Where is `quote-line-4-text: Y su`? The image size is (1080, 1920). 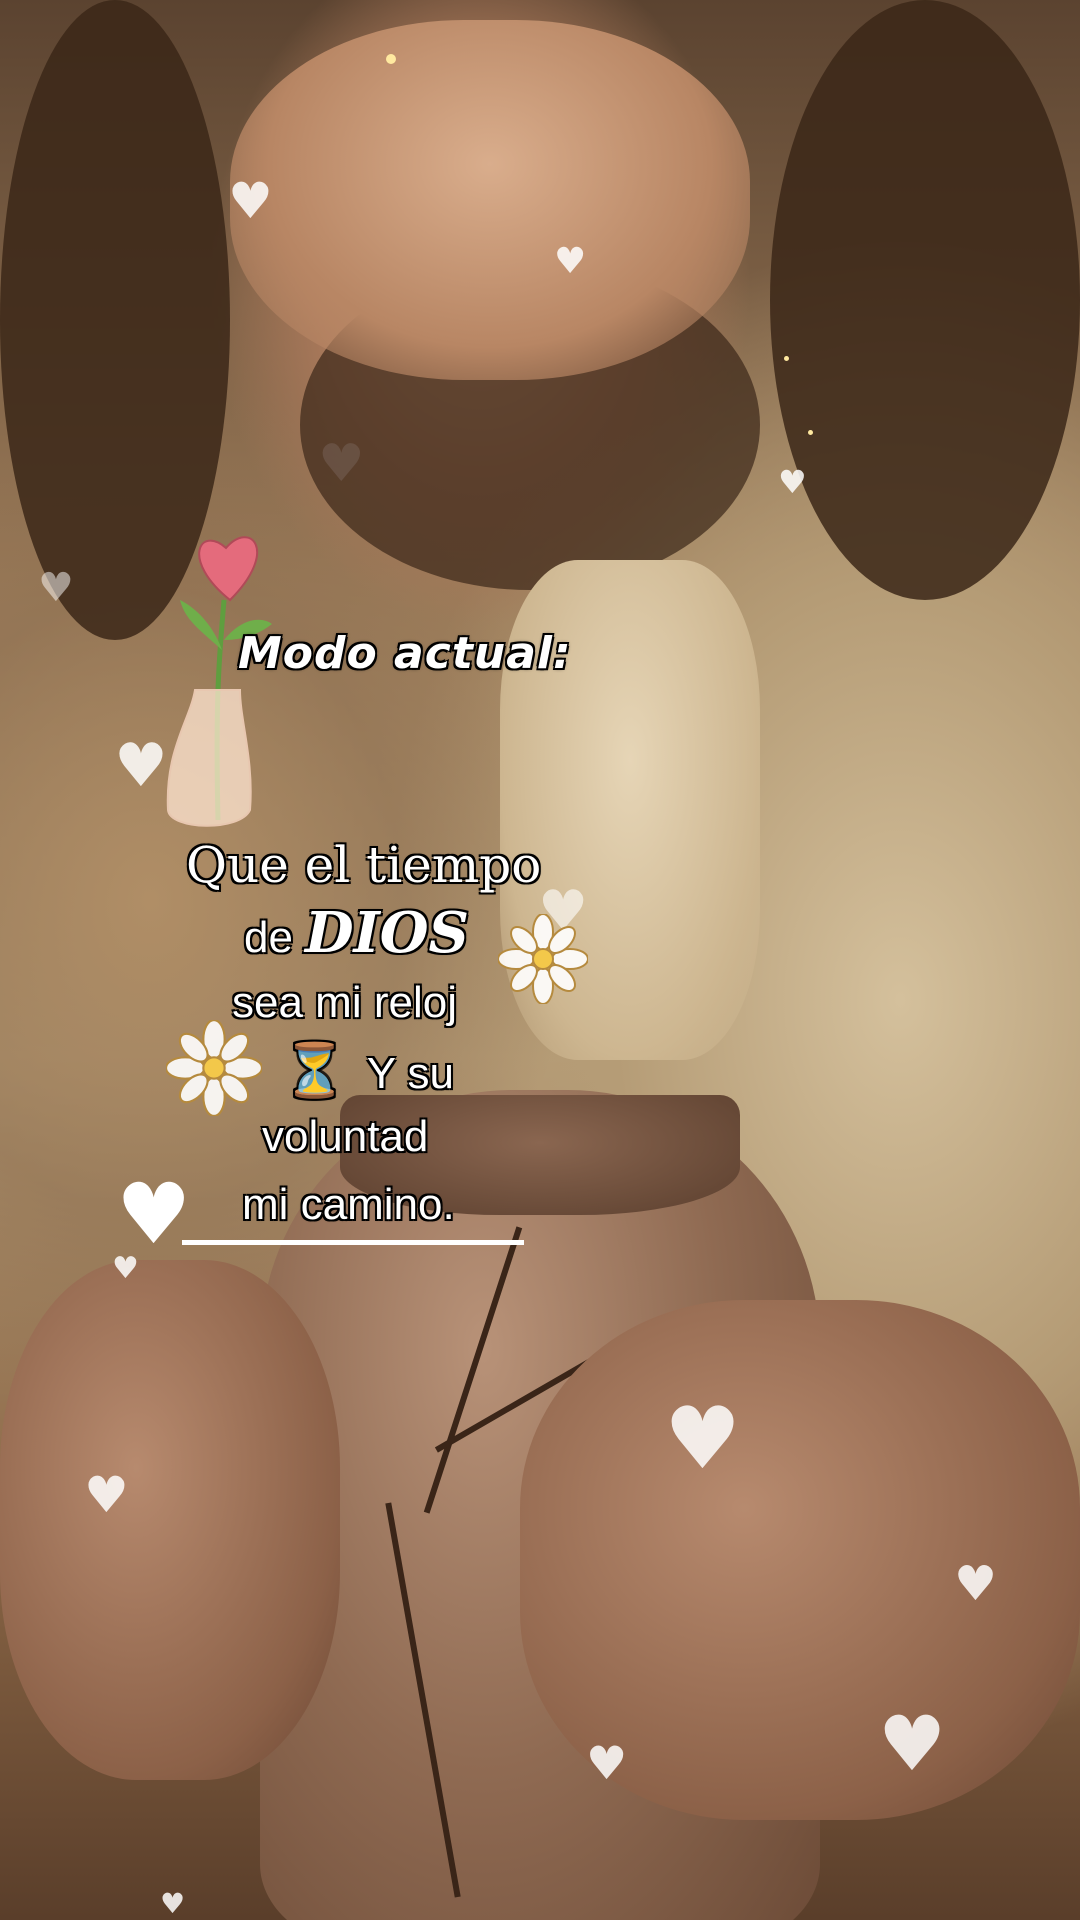 quote-line-4-text: Y su is located at coordinates (410, 1073).